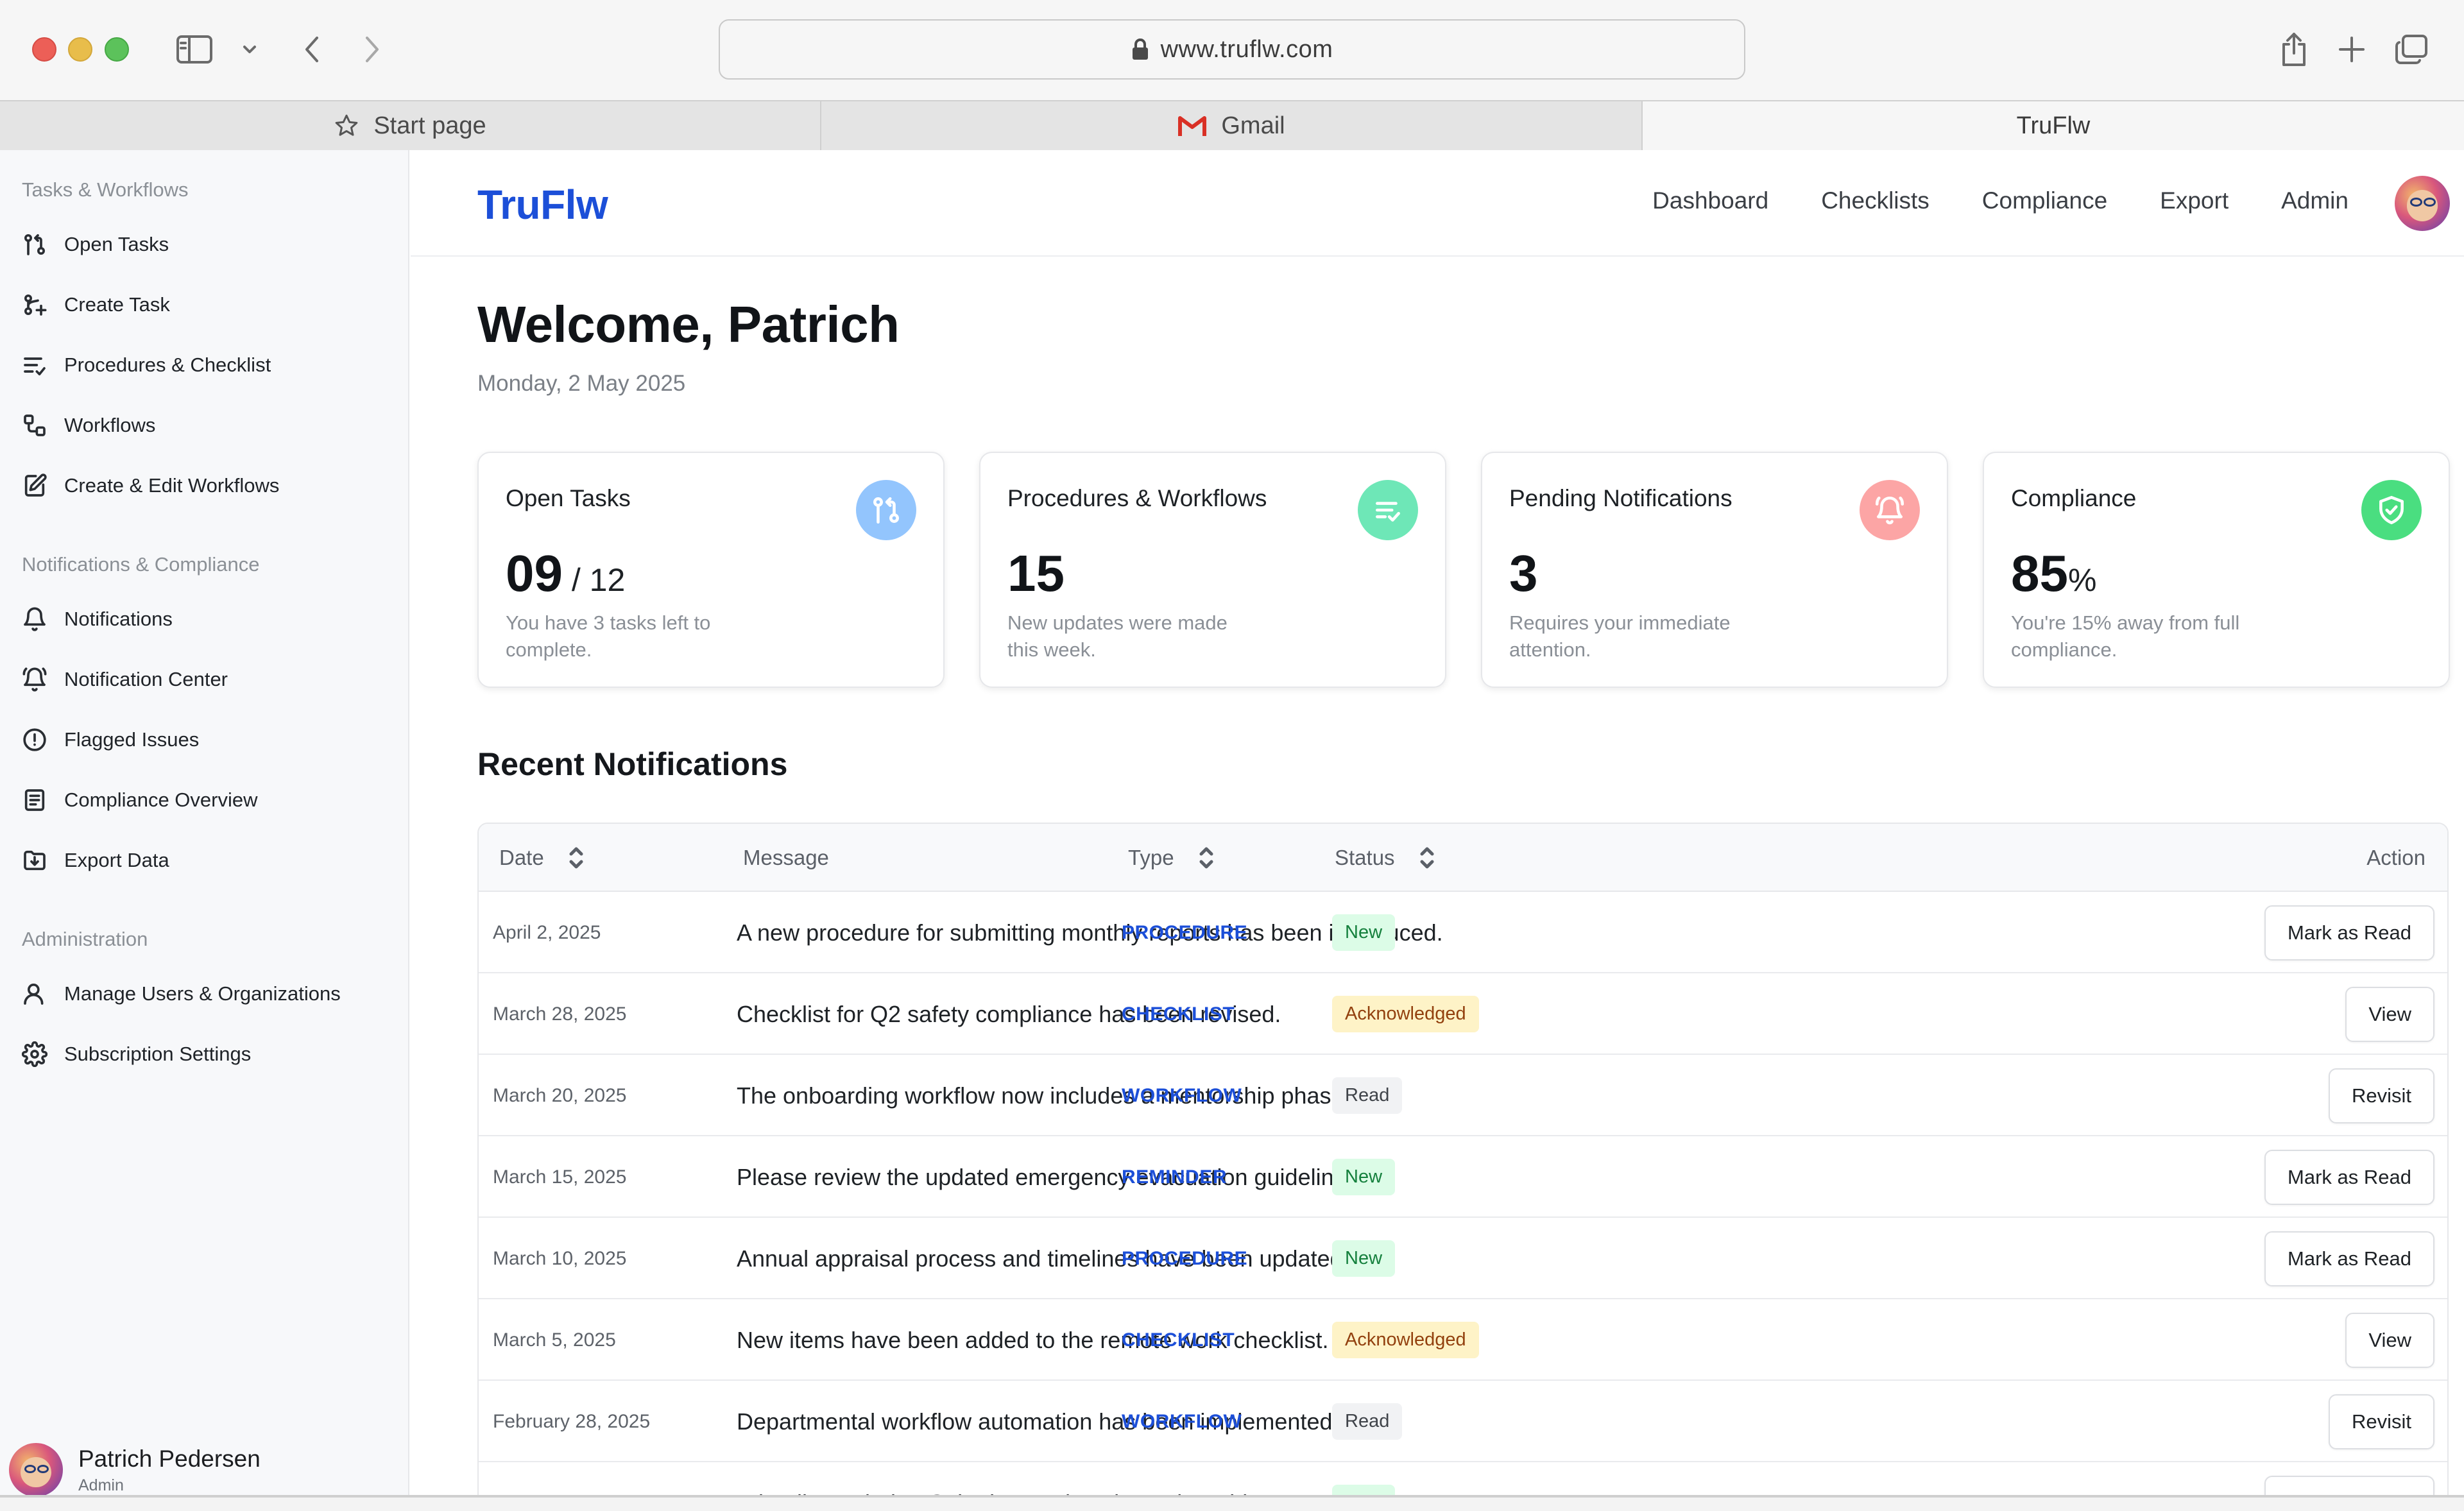 This screenshot has width=2464, height=1511. I want to click on browser-toolbar: www.truflw.com, so click(1232, 50).